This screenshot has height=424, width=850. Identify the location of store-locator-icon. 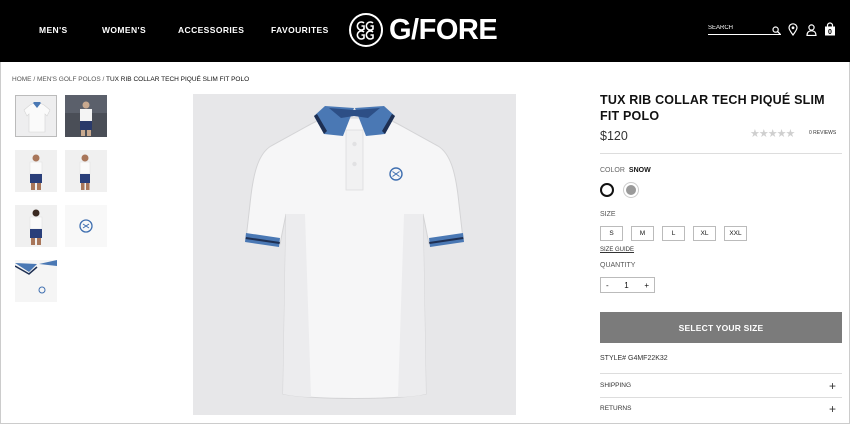
(793, 32).